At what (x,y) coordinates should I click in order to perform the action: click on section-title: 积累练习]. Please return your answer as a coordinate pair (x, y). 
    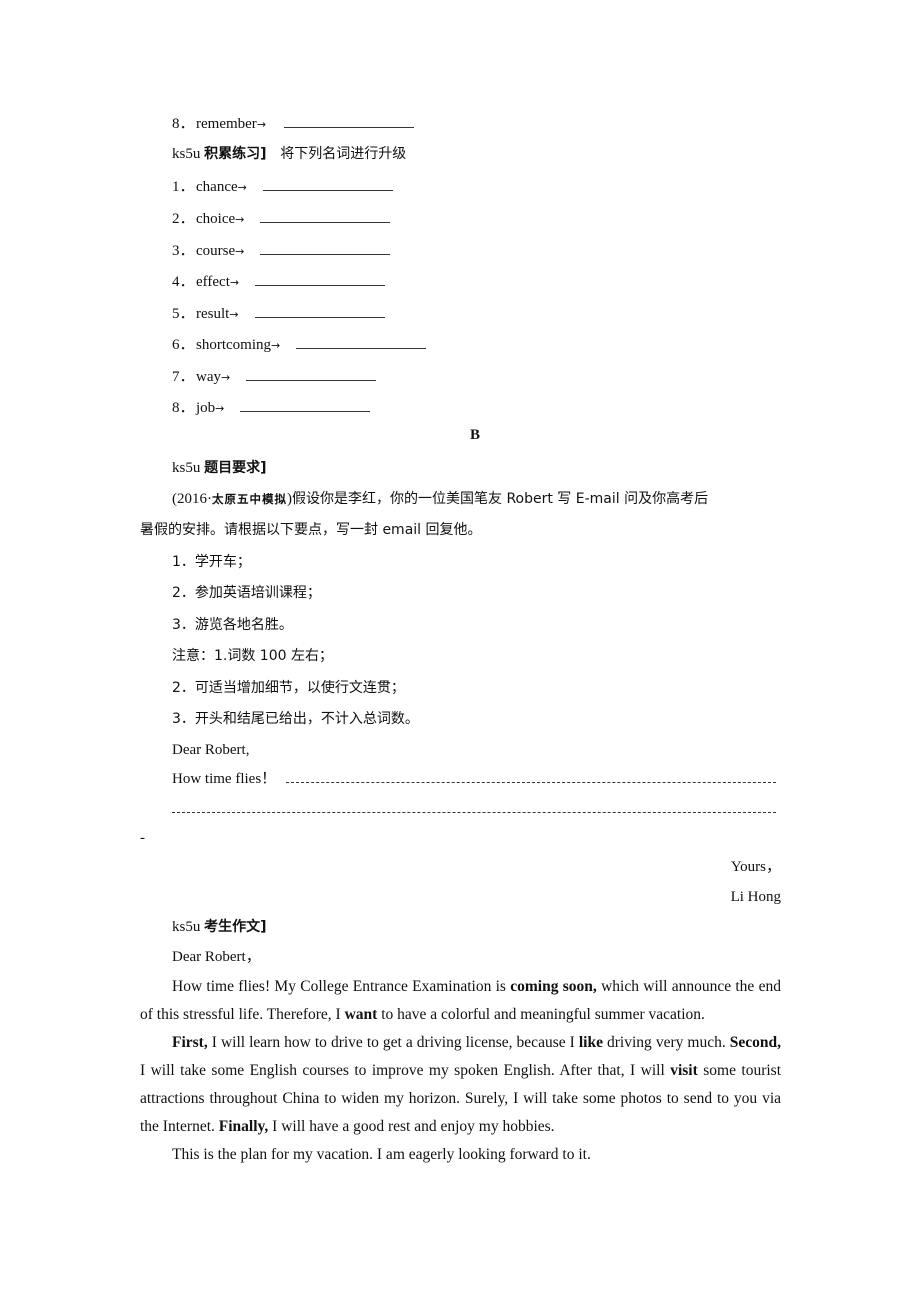
    Looking at the image, I should click on (235, 154).